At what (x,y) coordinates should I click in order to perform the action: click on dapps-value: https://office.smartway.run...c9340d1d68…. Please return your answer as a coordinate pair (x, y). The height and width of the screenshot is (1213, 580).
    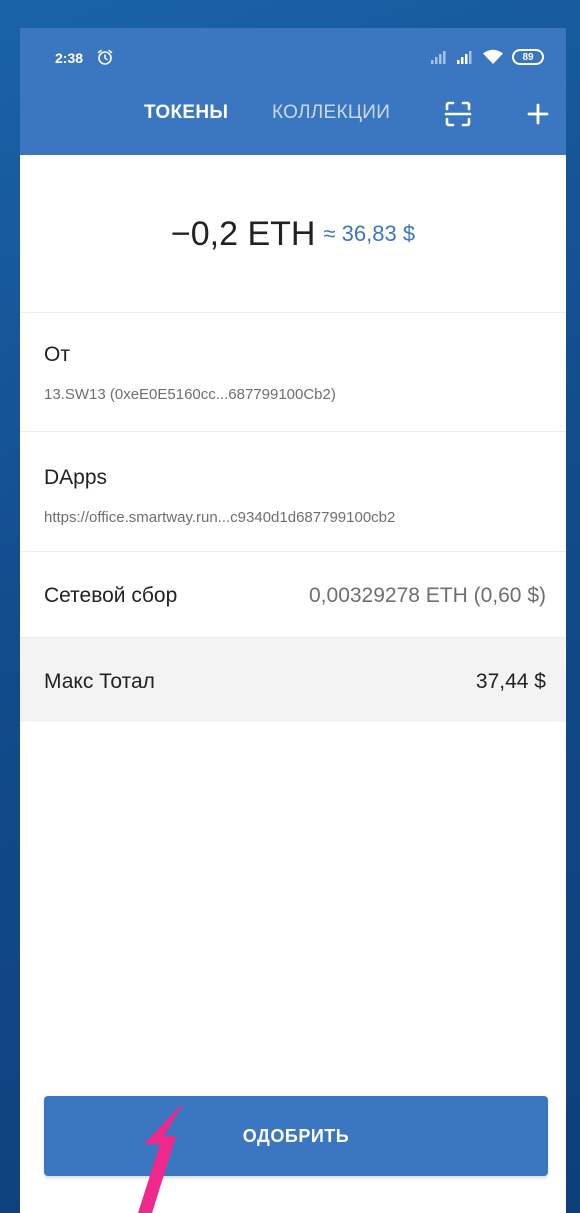
    Looking at the image, I should click on (220, 517).